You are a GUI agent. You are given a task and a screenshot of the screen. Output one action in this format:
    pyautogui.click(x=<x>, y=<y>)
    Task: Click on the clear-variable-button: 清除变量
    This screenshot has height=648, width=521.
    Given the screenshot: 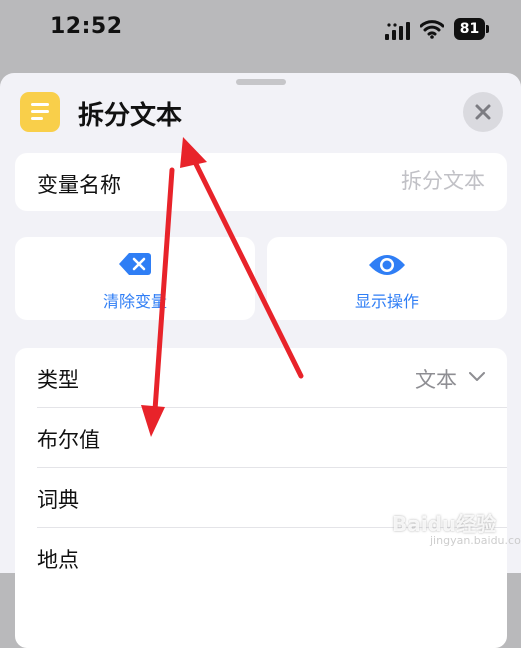 What is the action you would take?
    pyautogui.click(x=135, y=278)
    